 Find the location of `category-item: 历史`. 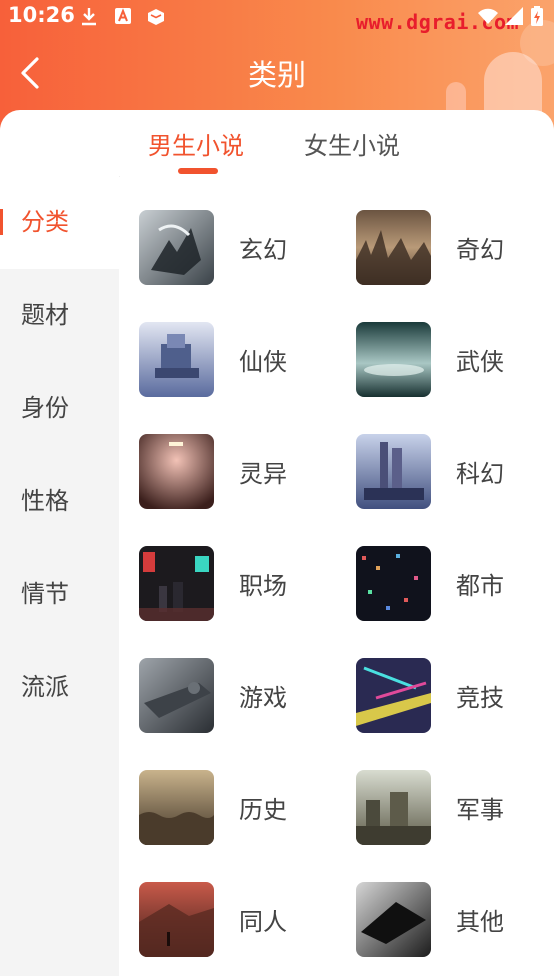

category-item: 历史 is located at coordinates (239, 810).